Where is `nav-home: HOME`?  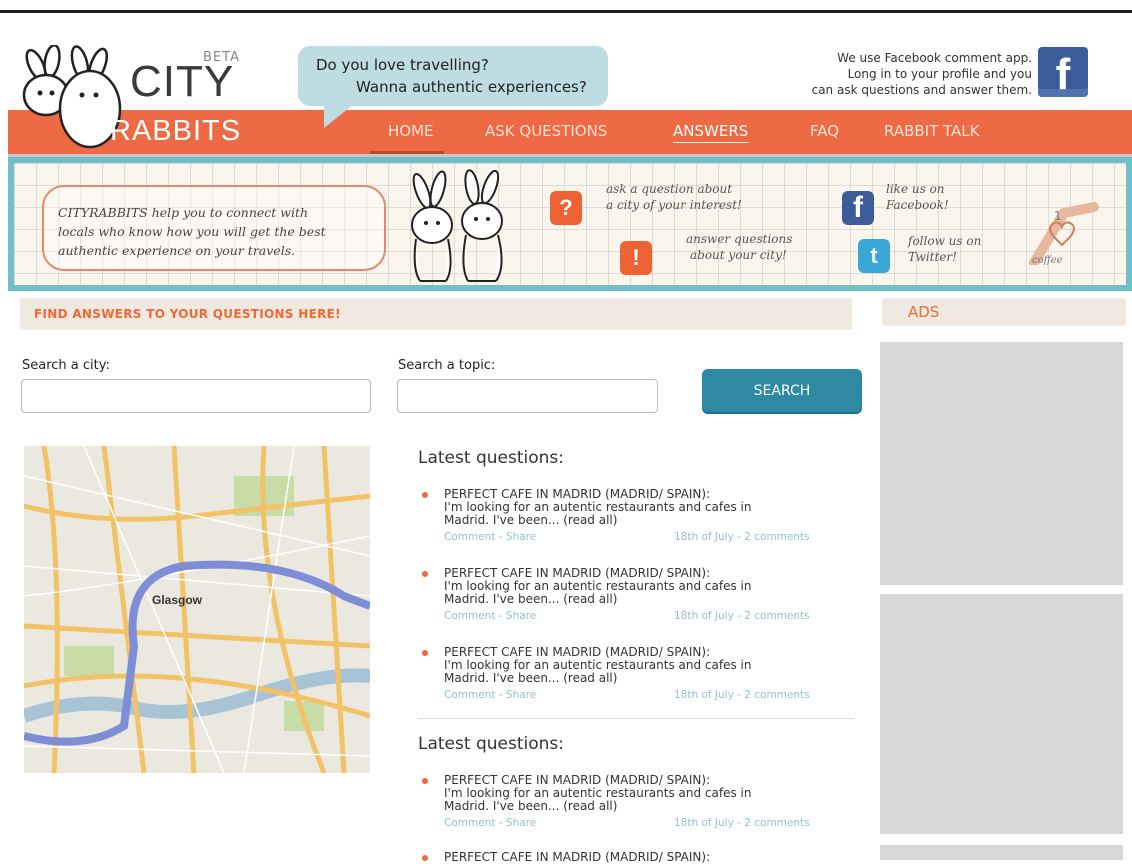
nav-home: HOME is located at coordinates (406, 138).